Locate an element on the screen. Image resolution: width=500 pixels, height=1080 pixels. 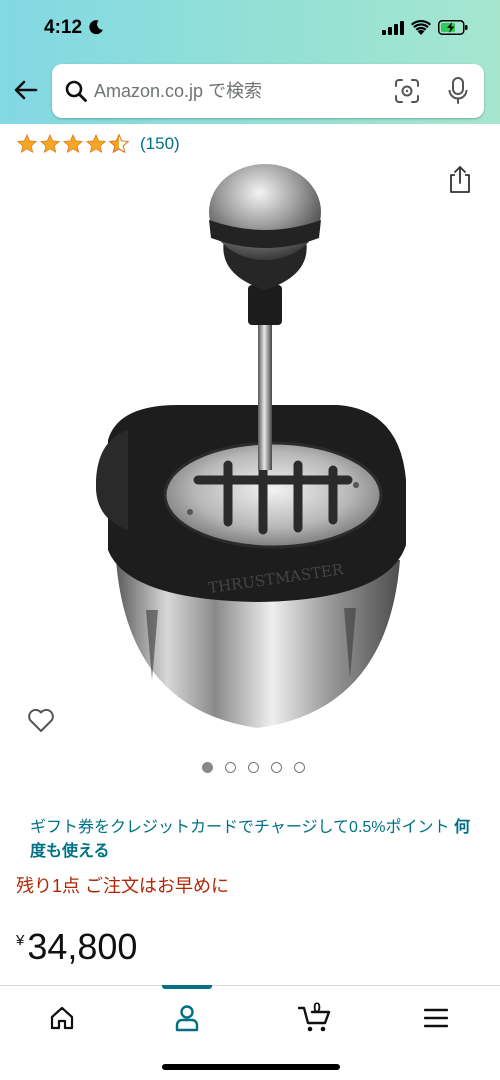
hamburger-menu-icon is located at coordinates (436, 1018).